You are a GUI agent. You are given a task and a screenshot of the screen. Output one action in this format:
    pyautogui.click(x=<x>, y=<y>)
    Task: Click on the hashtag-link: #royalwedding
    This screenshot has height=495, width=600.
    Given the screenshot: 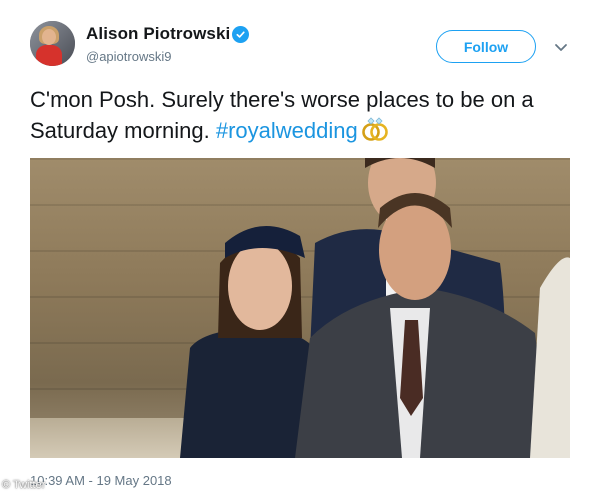 What is the action you would take?
    pyautogui.click(x=287, y=130)
    